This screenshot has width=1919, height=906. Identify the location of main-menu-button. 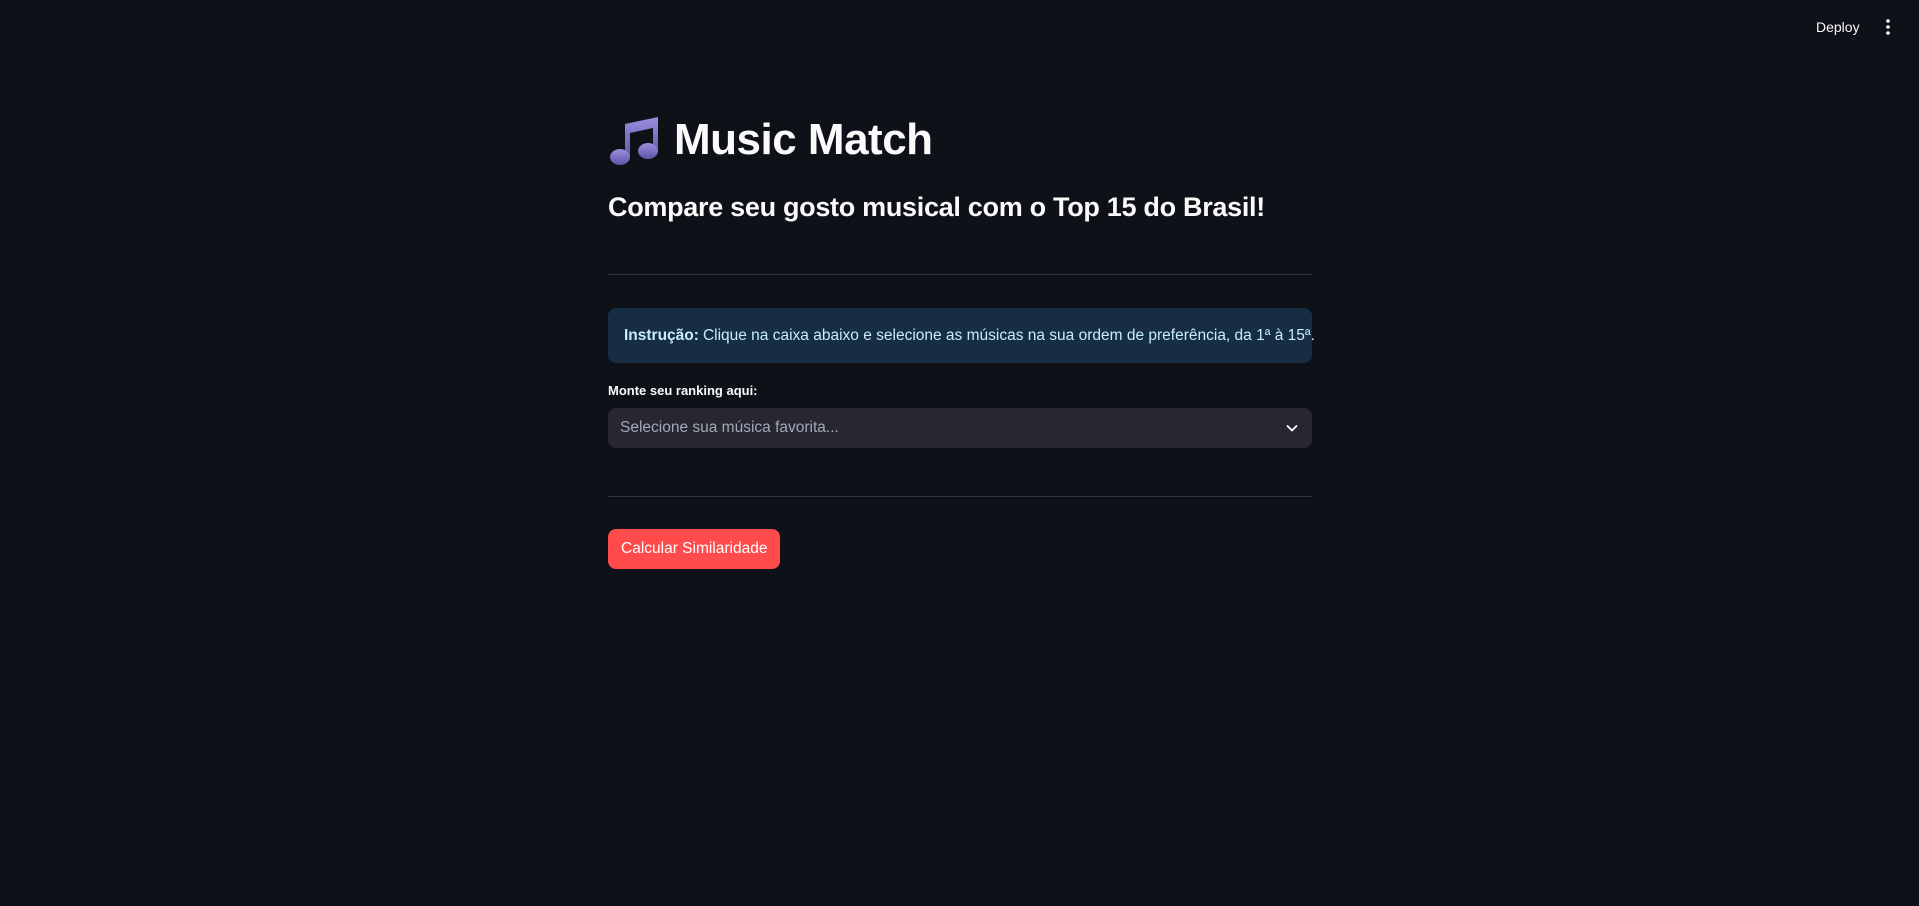
(1888, 27).